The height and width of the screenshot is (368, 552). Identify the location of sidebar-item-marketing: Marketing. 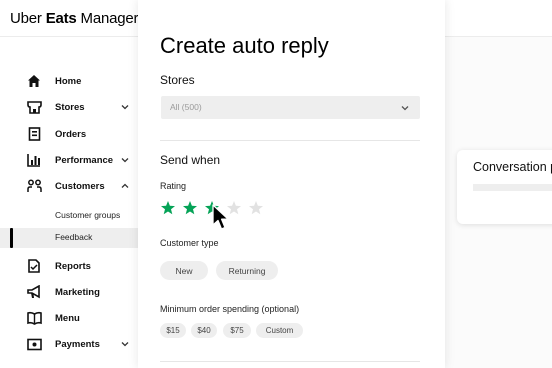
(69, 292).